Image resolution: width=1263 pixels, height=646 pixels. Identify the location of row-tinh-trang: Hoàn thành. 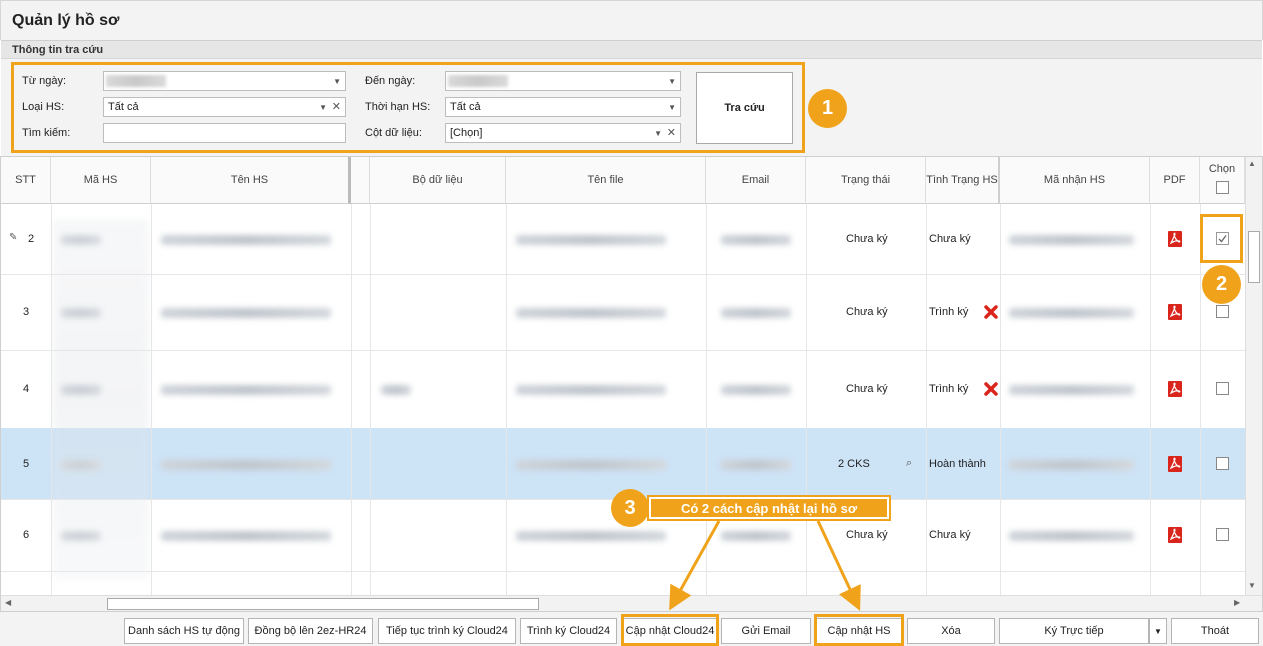
(957, 464).